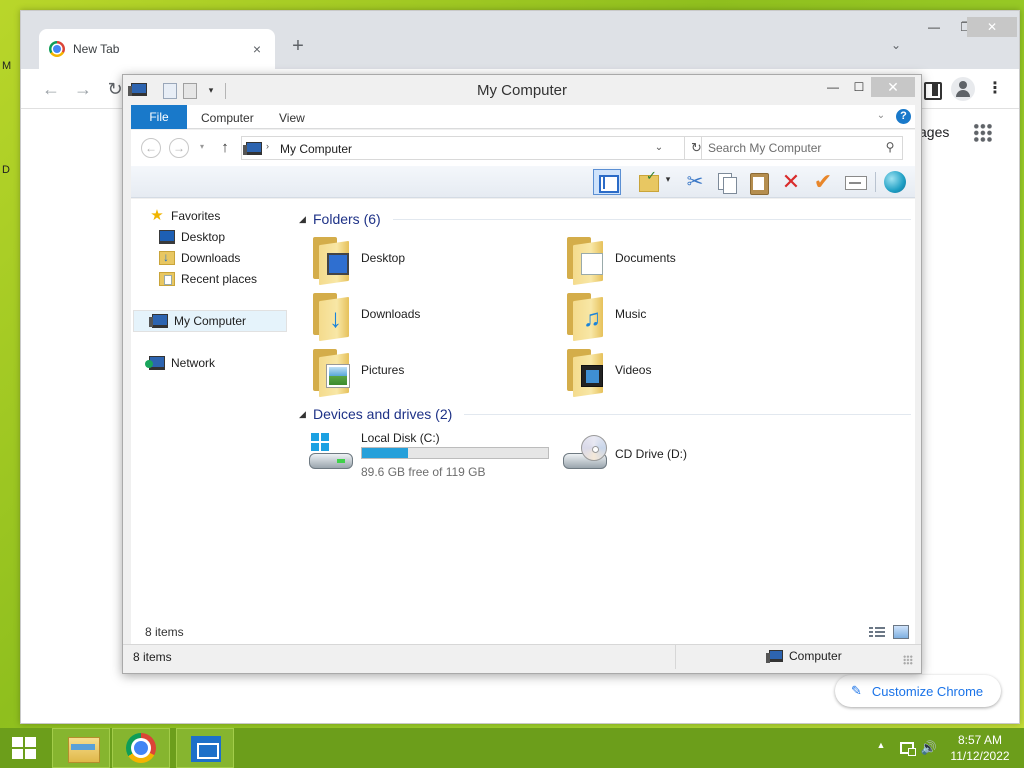 This screenshot has width=1024, height=768. What do you see at coordinates (164, 632) in the screenshot?
I see `item-count: 8 items` at bounding box center [164, 632].